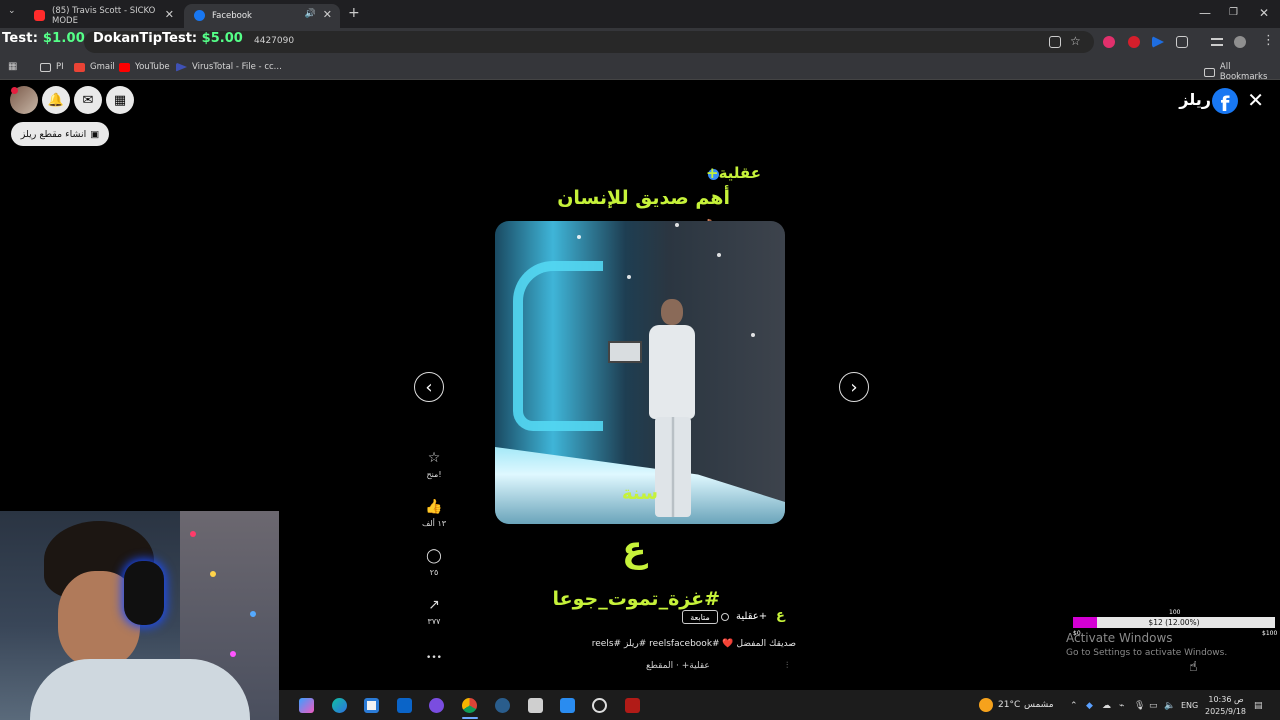 The width and height of the screenshot is (1280, 720). Describe the element at coordinates (632, 705) in the screenshot. I see `dota-icon` at that location.